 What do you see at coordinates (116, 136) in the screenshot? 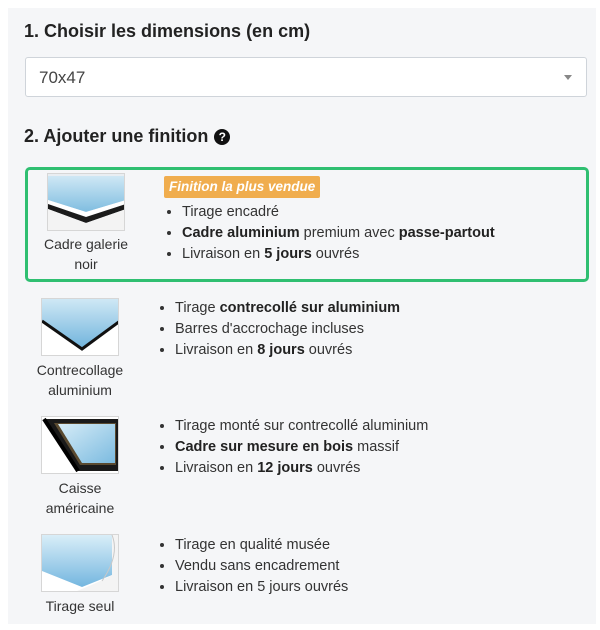
I see `finish-title-text: 2. Ajouter une finition` at bounding box center [116, 136].